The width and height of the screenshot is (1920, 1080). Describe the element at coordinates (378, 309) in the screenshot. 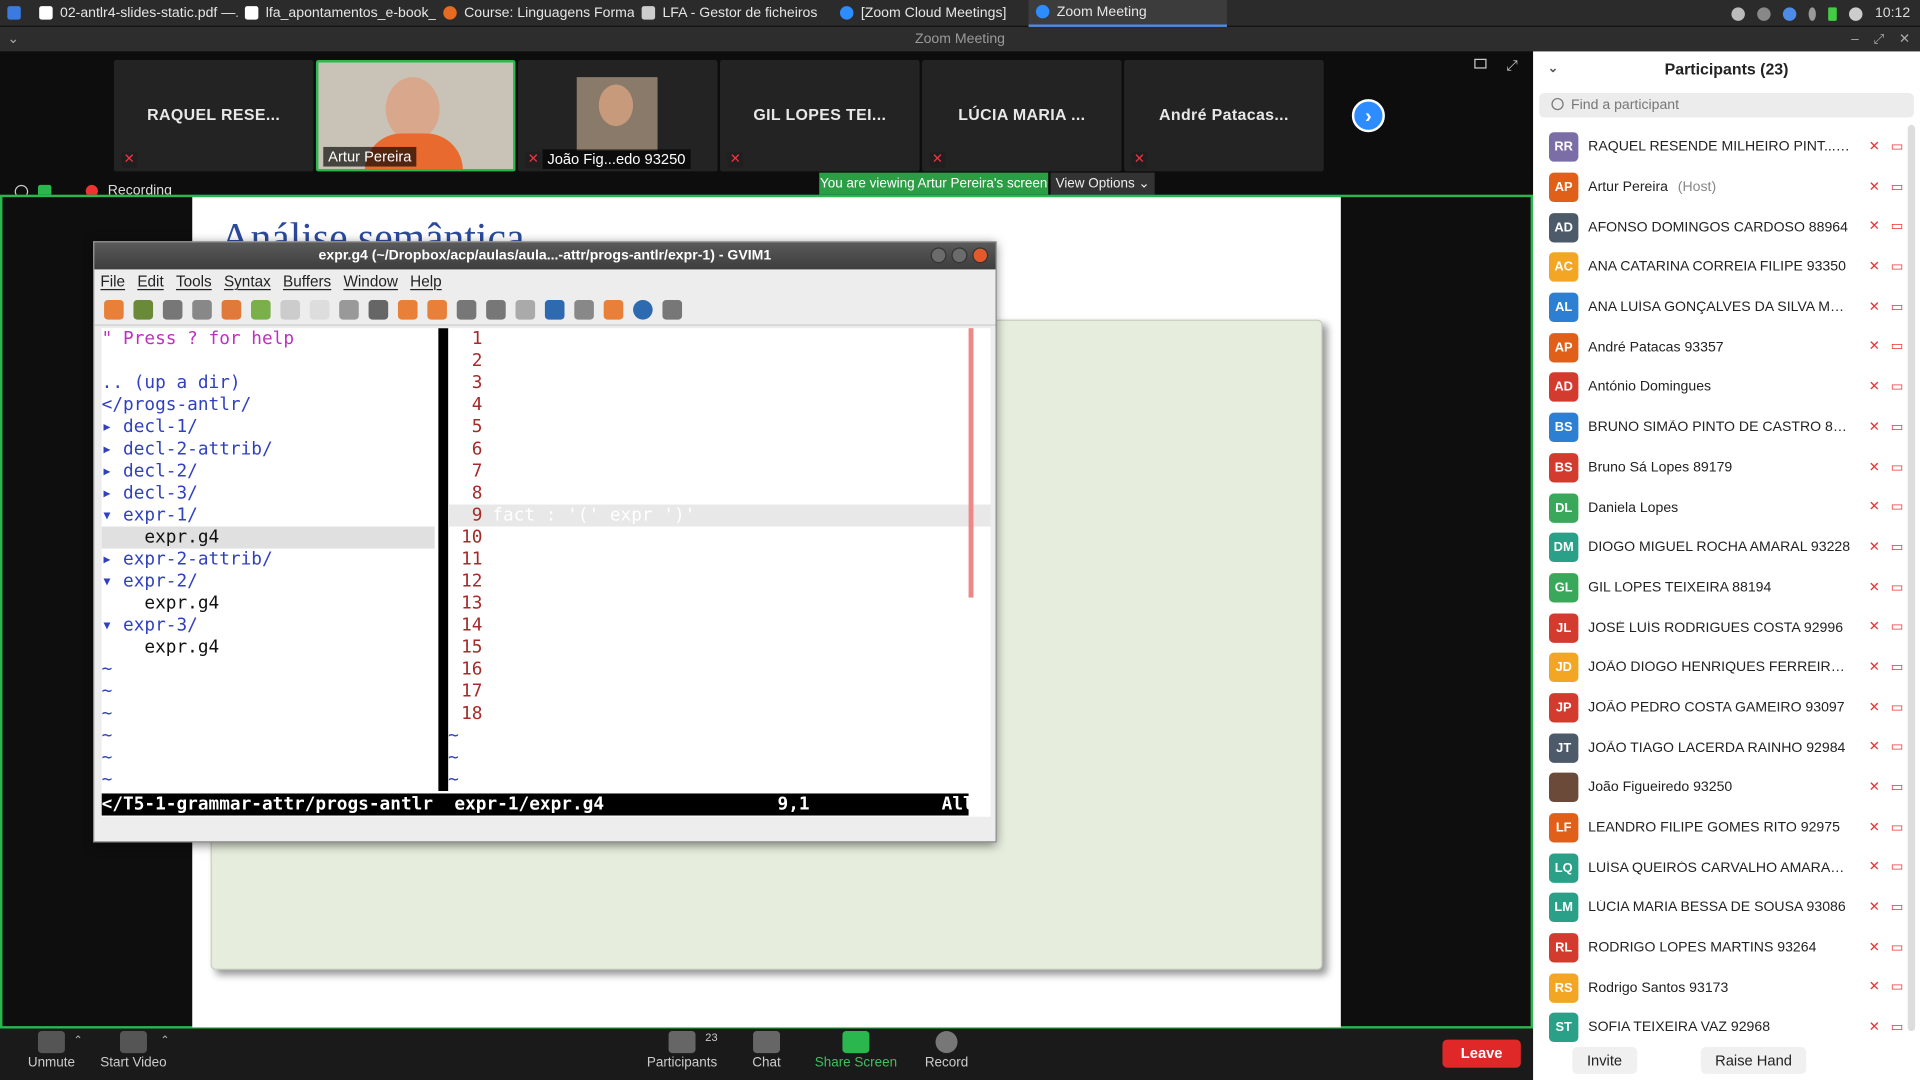

I see `find-replace-icon` at that location.